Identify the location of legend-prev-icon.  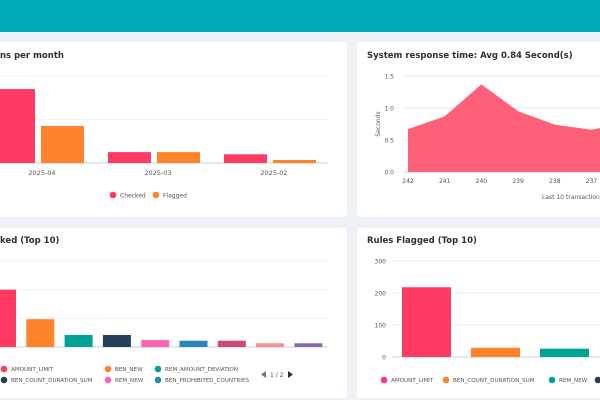
(263, 374).